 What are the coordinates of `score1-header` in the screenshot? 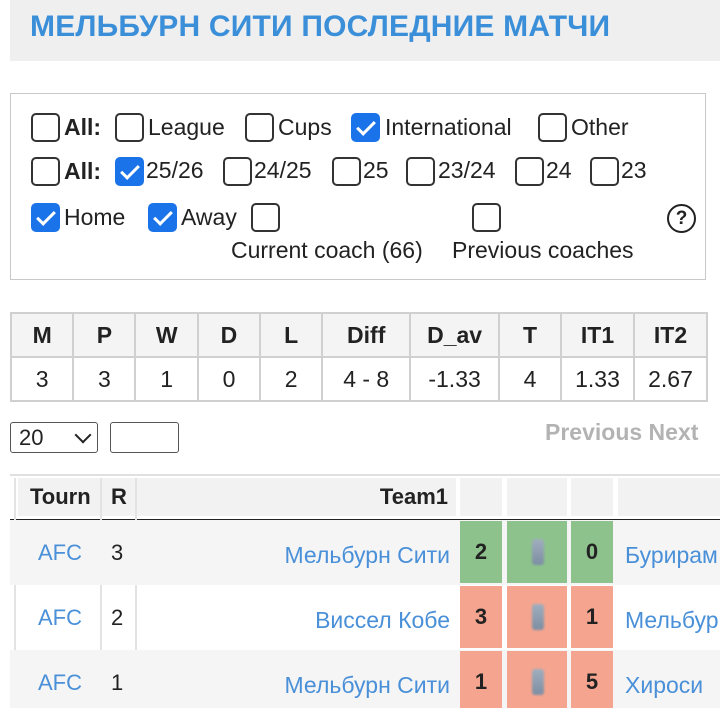 It's located at (481, 497).